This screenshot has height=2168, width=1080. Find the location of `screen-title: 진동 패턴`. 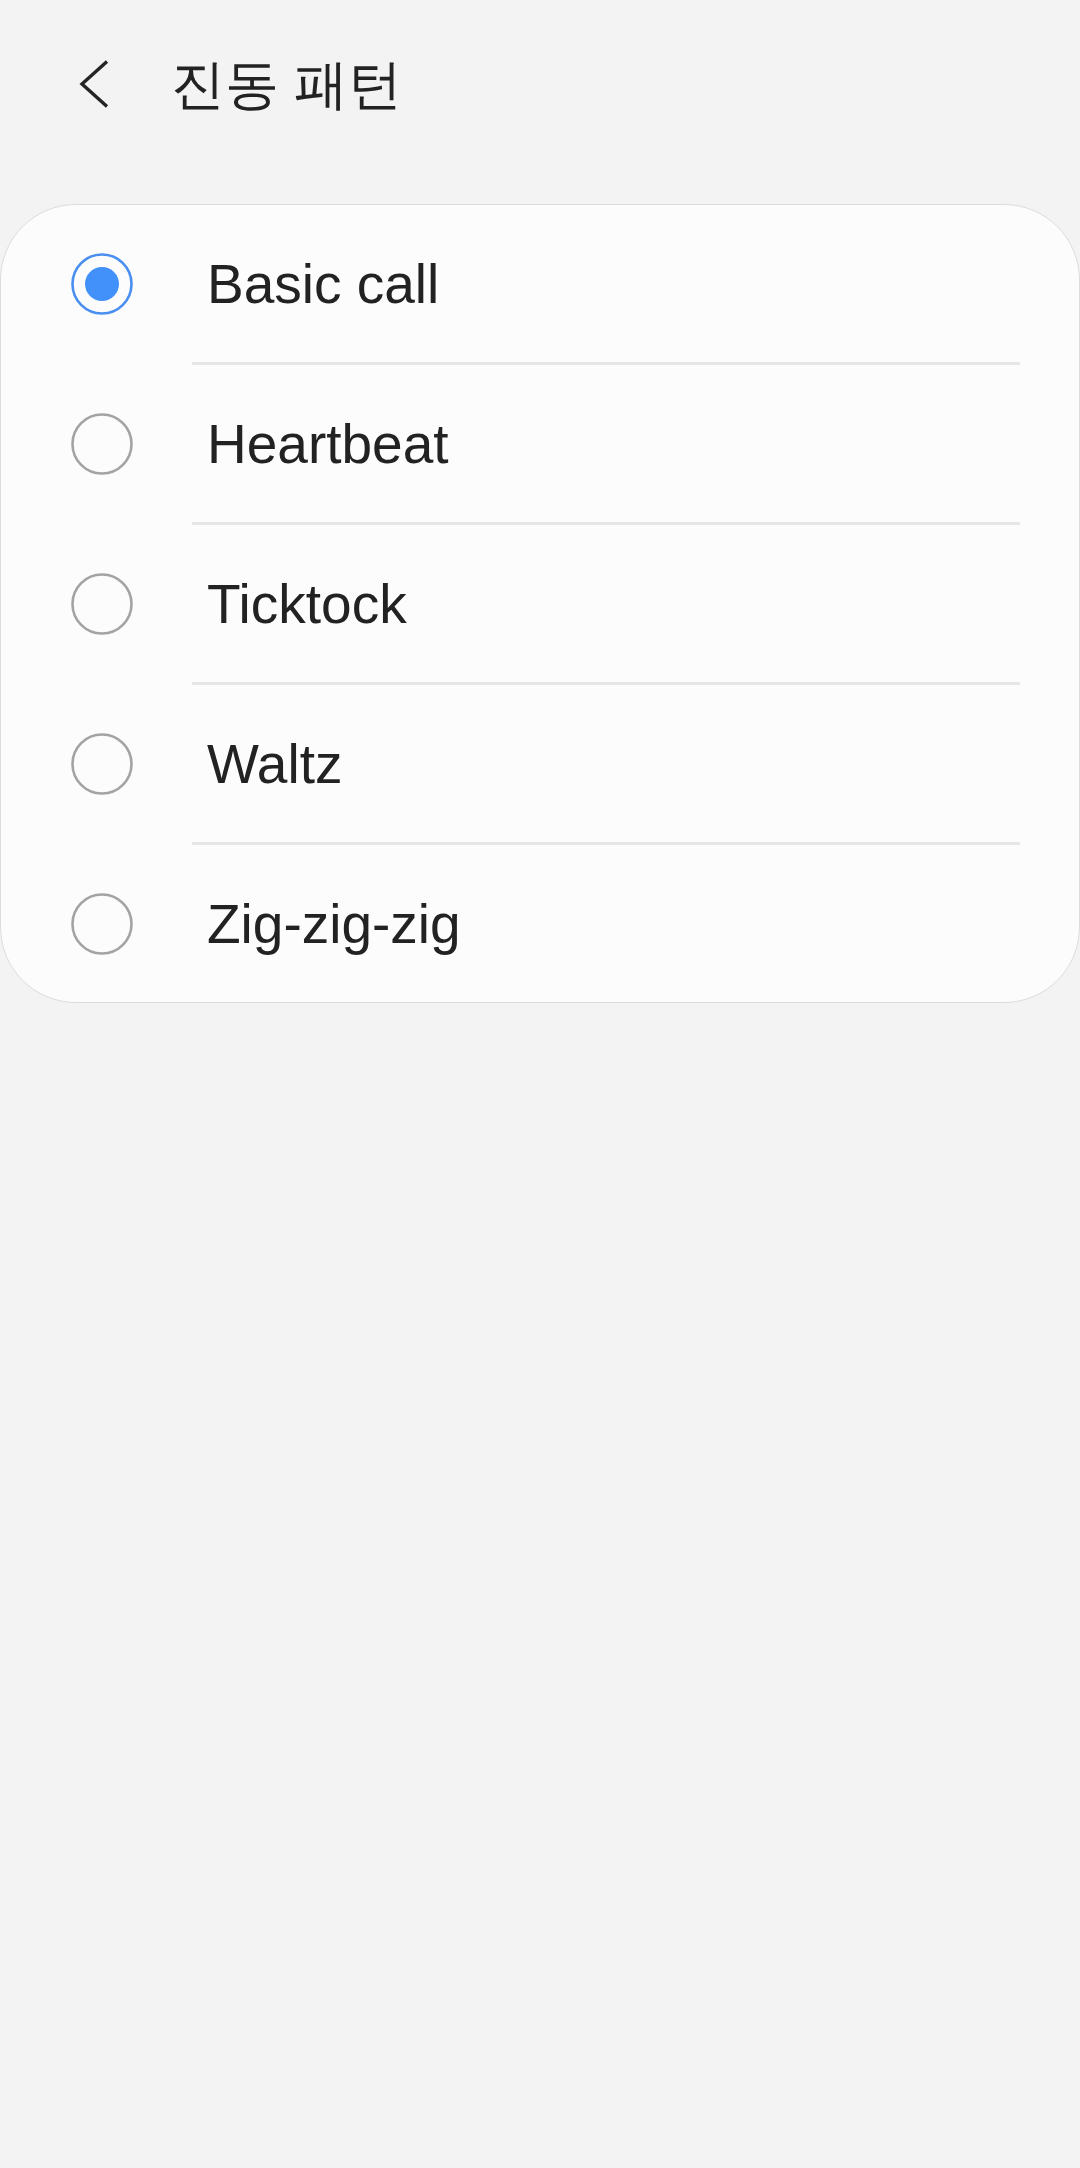

screen-title: 진동 패턴 is located at coordinates (286, 84).